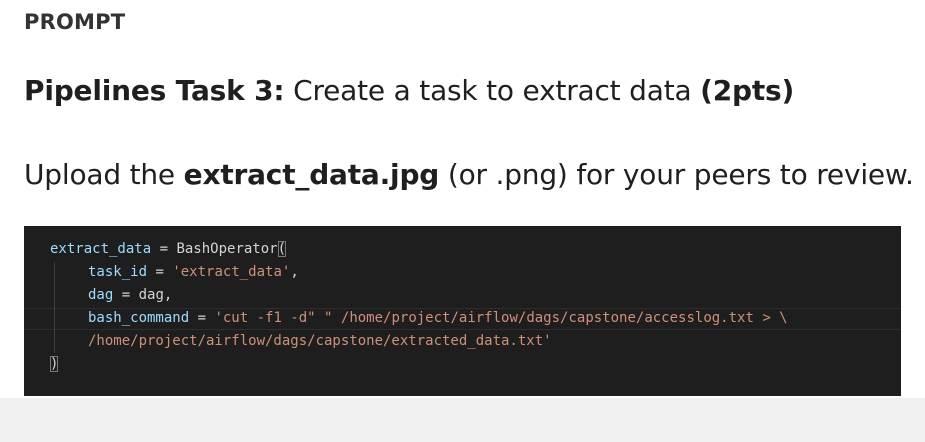 The height and width of the screenshot is (442, 925). What do you see at coordinates (143, 295) in the screenshot?
I see `code-dag-value: = dag,` at bounding box center [143, 295].